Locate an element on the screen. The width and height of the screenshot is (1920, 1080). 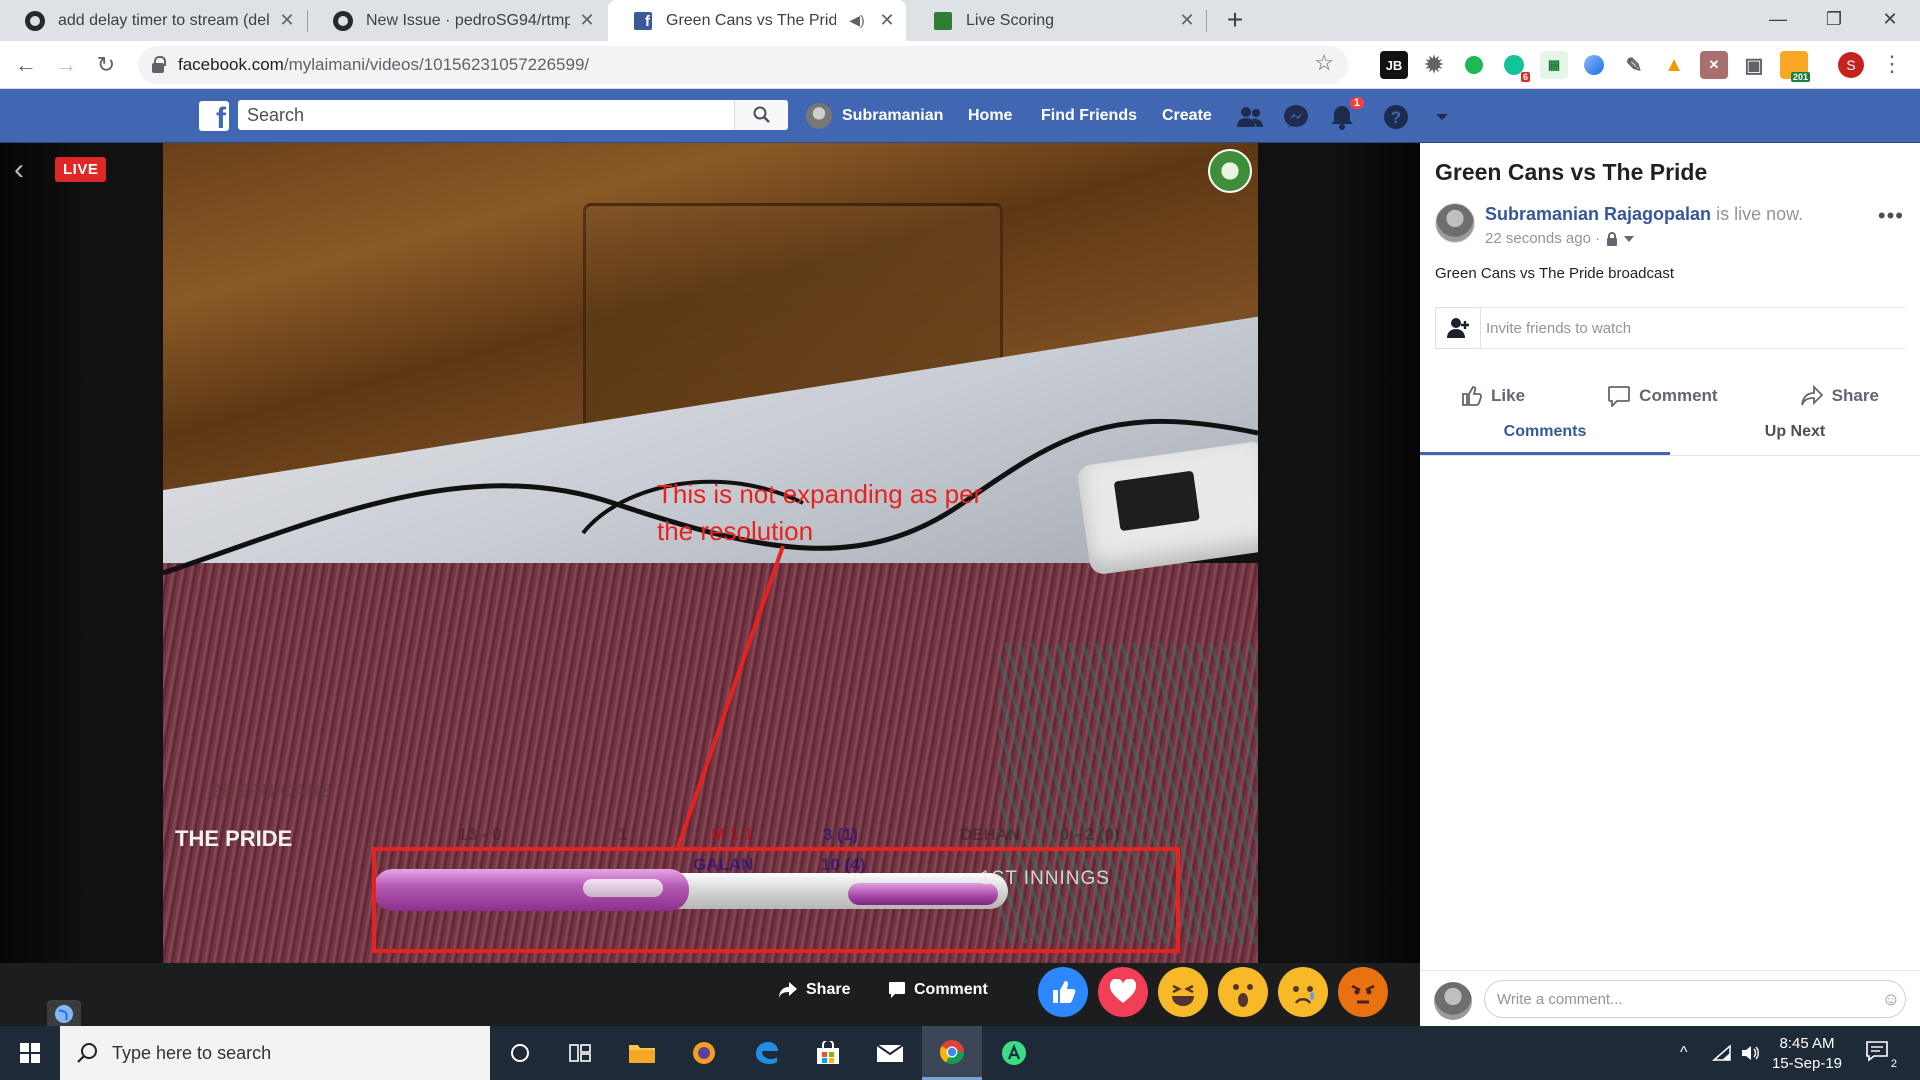
more-options-icon: ••• is located at coordinates (1891, 216).